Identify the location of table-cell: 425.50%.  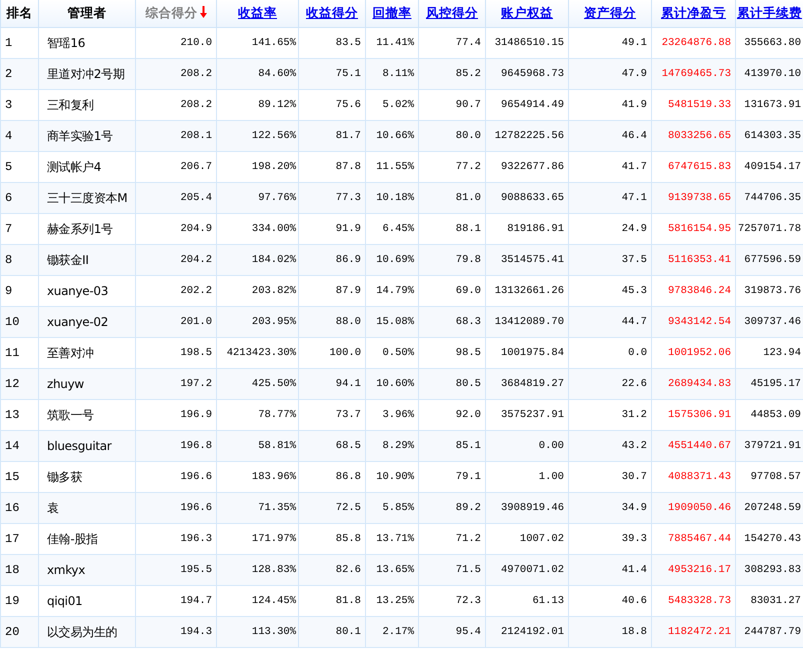
(274, 384).